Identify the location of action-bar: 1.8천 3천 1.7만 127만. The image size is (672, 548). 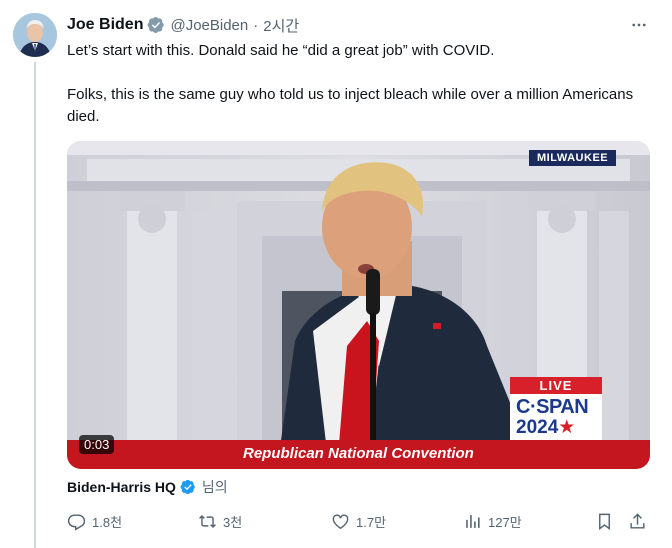
(360, 521).